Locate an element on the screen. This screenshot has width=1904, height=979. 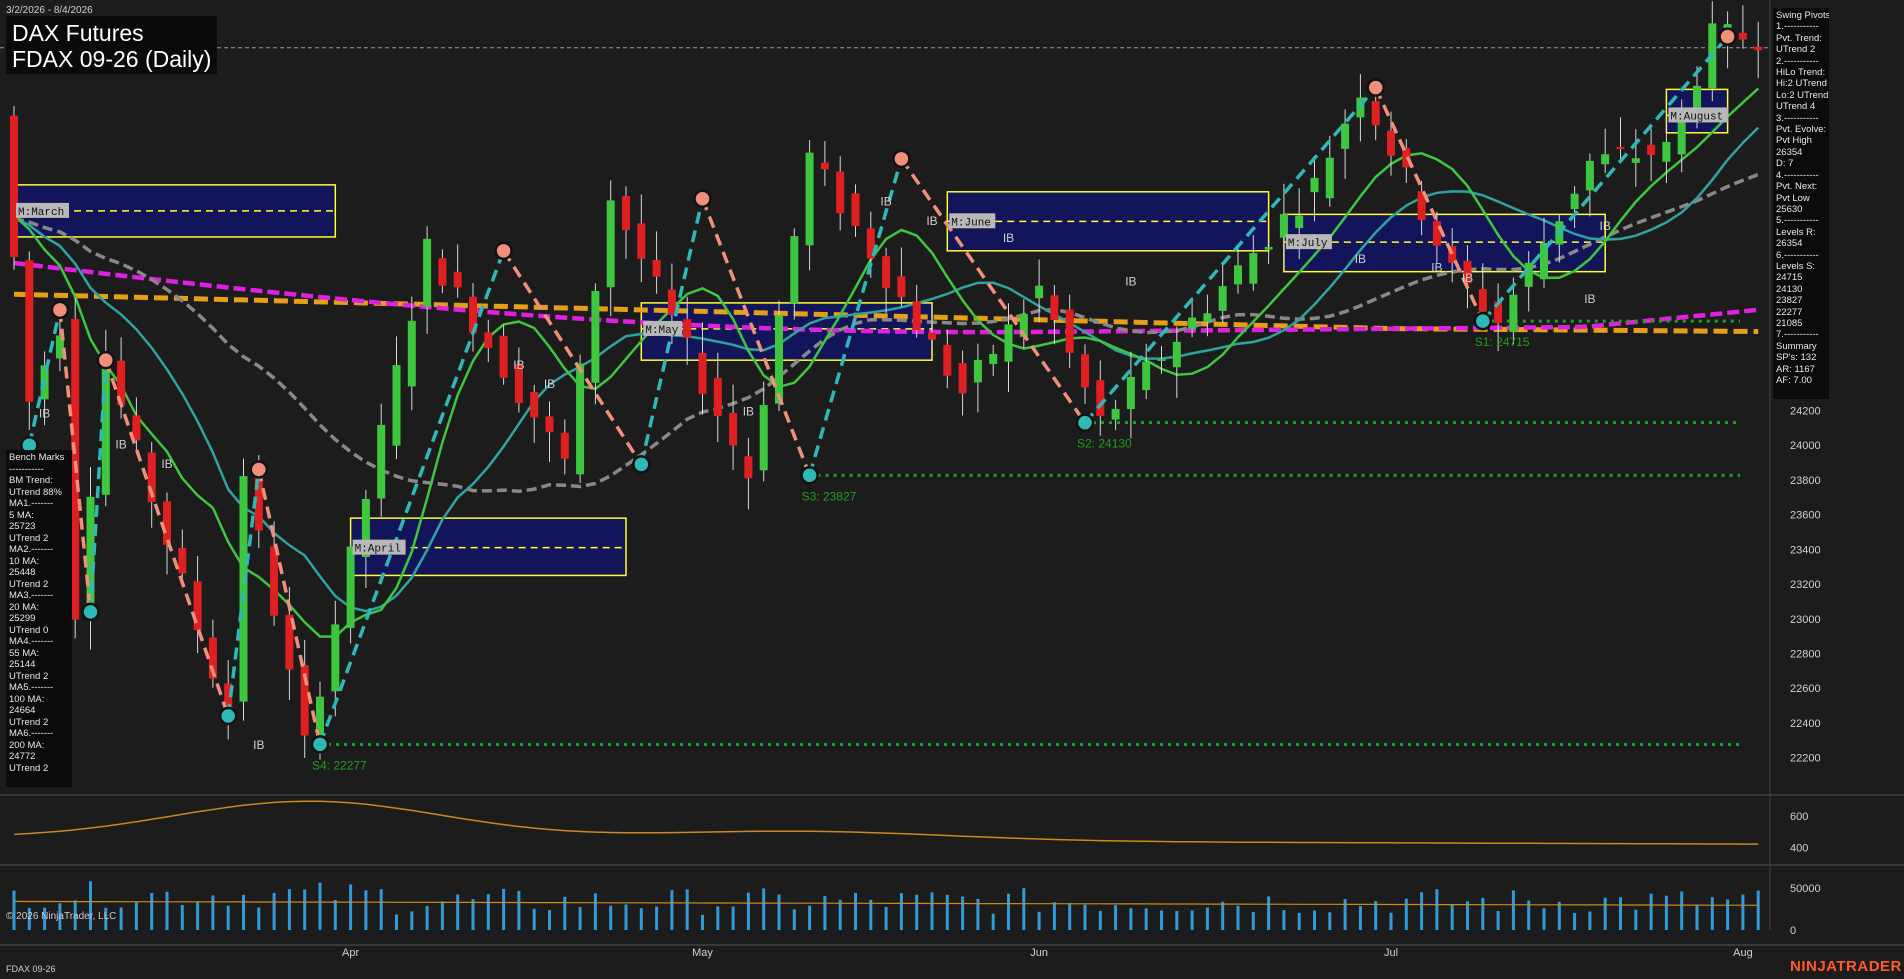
bench-panel-line: 5 MA: is located at coordinates (21, 515).